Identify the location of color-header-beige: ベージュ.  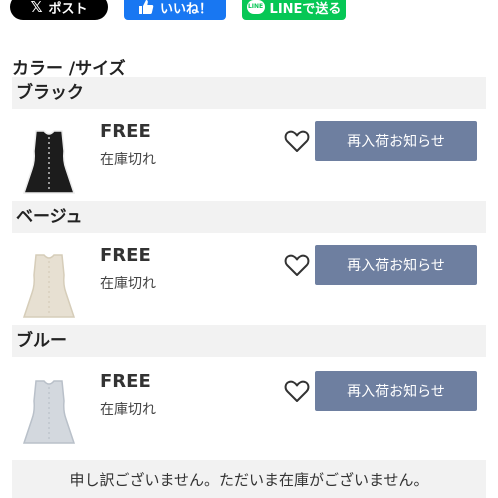
(249, 217).